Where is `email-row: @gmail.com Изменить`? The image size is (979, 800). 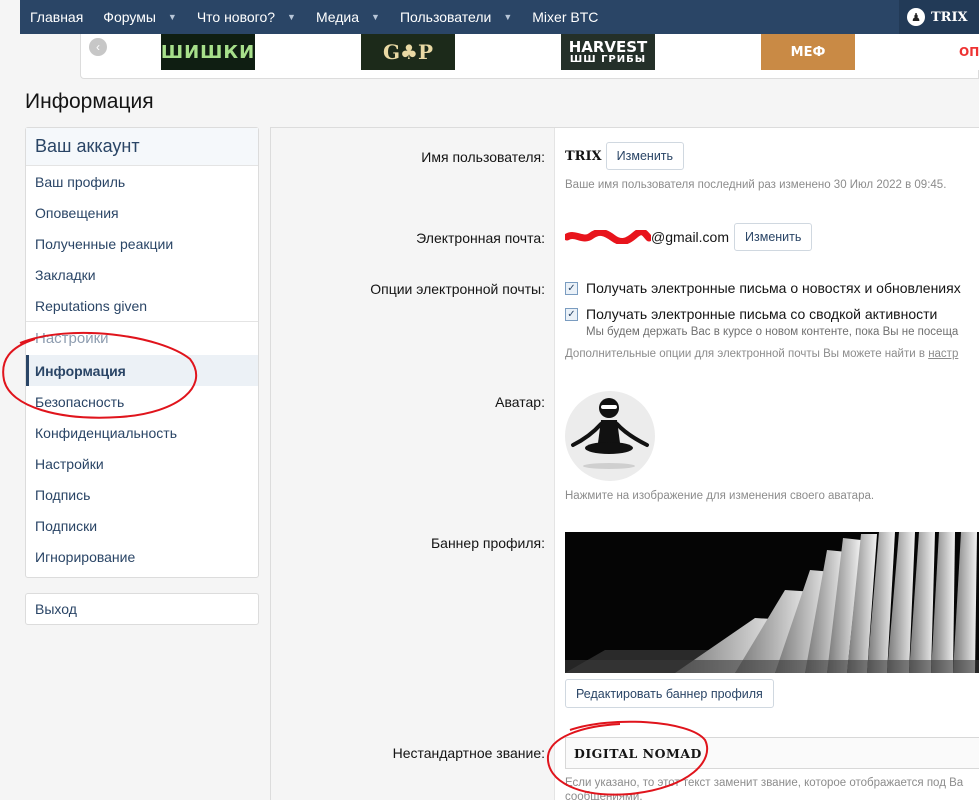 email-row: @gmail.com Изменить is located at coordinates (689, 237).